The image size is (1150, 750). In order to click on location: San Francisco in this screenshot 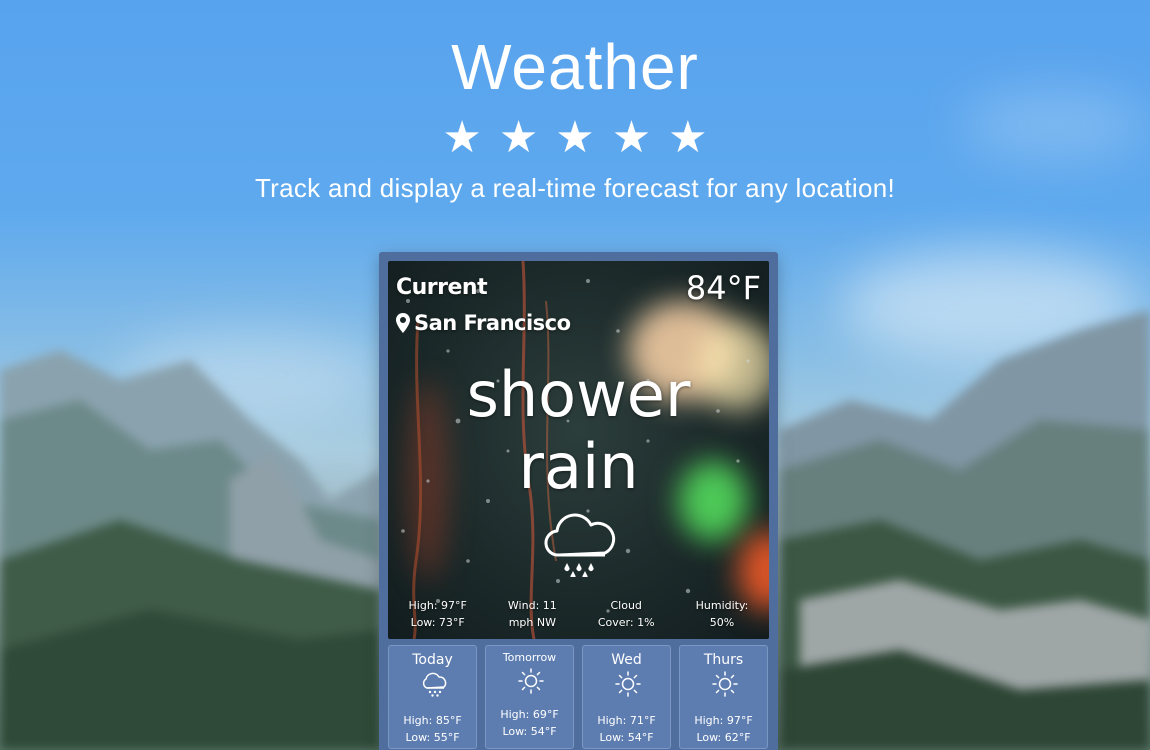, I will do `click(483, 323)`.